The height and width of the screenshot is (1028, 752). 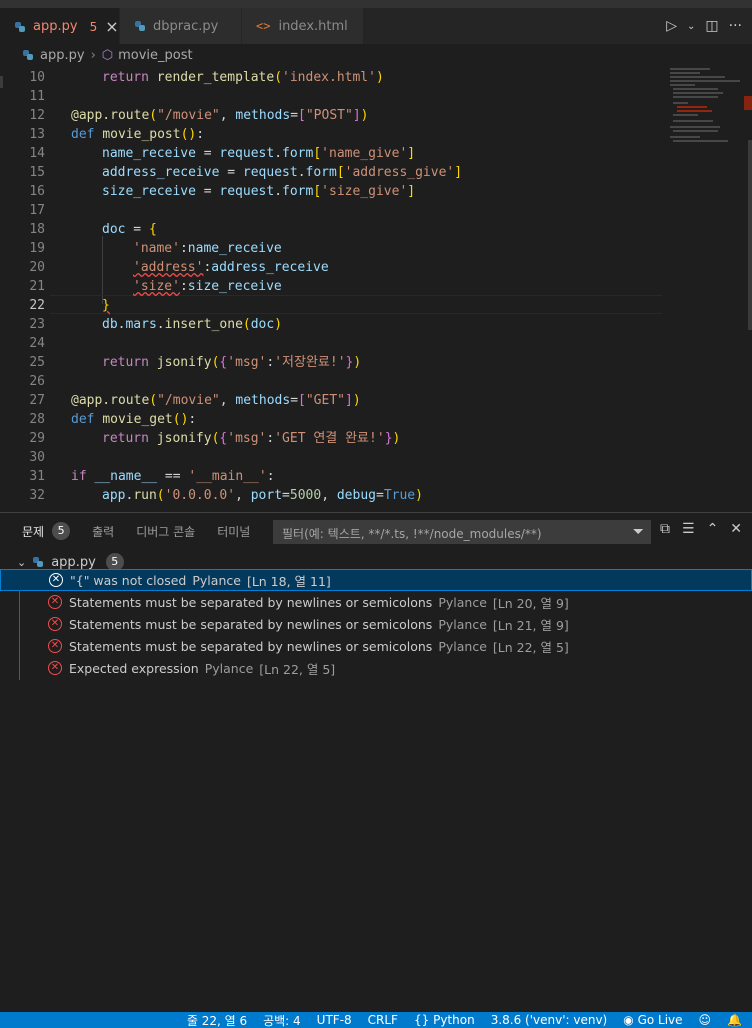 I want to click on filter-icon: ⏷, so click(x=638, y=532).